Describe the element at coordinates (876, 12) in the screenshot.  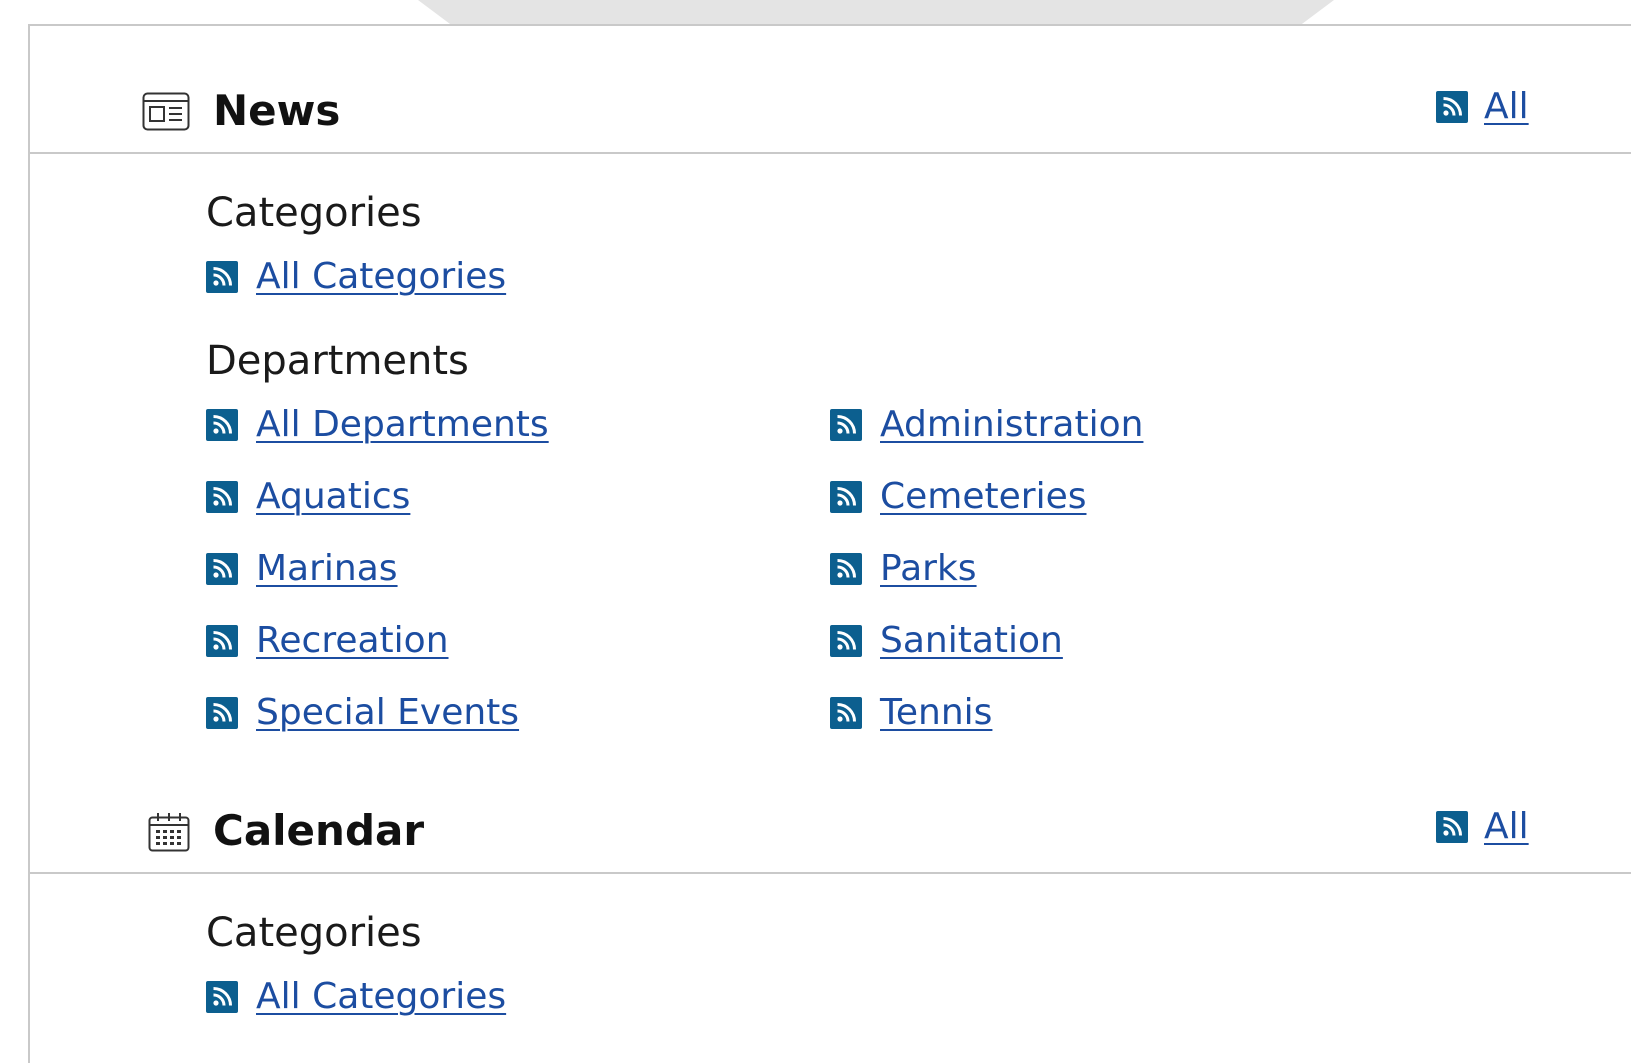
I see `top-tab-shape` at that location.